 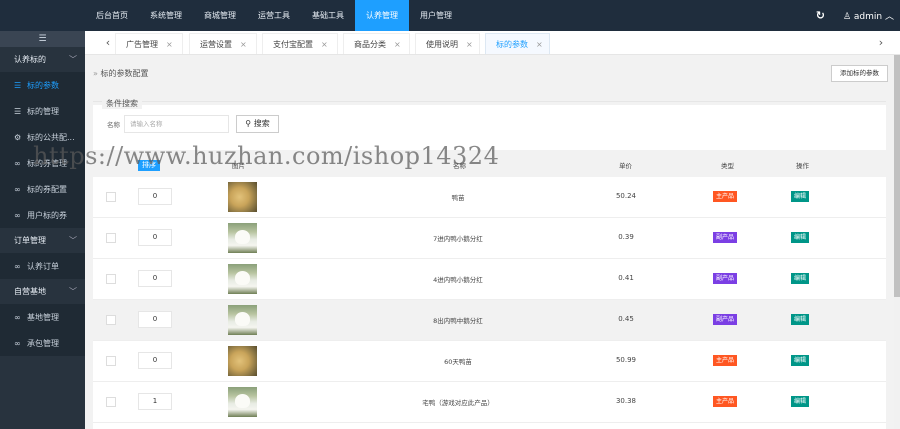 What do you see at coordinates (881, 42) in the screenshot?
I see `tab-next-button: ›` at bounding box center [881, 42].